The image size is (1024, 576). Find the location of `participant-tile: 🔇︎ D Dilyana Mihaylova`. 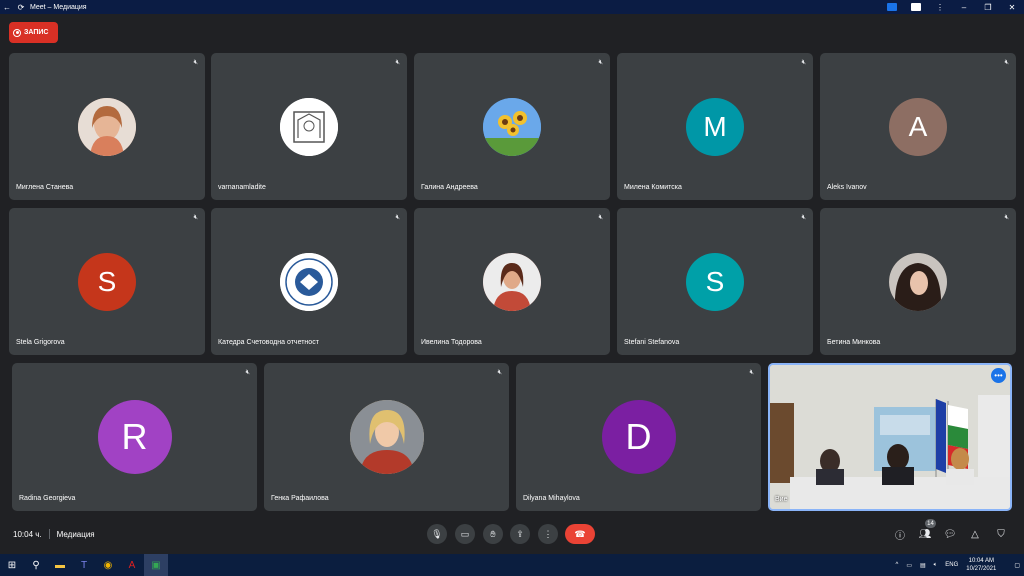

participant-tile: 🔇︎ D Dilyana Mihaylova is located at coordinates (638, 437).